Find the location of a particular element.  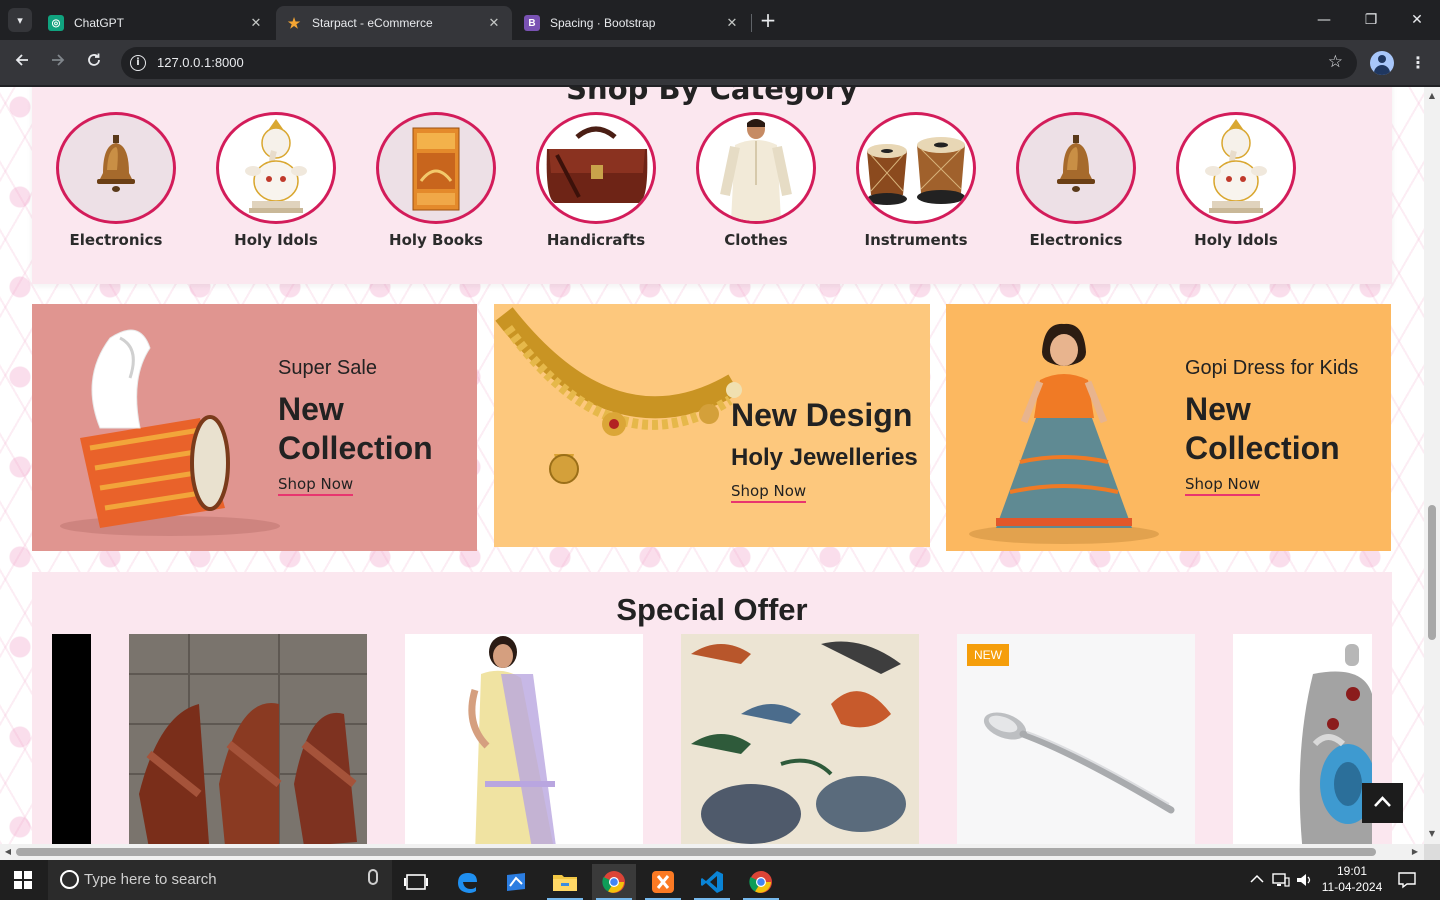

pendant-image is located at coordinates (1335, 744).